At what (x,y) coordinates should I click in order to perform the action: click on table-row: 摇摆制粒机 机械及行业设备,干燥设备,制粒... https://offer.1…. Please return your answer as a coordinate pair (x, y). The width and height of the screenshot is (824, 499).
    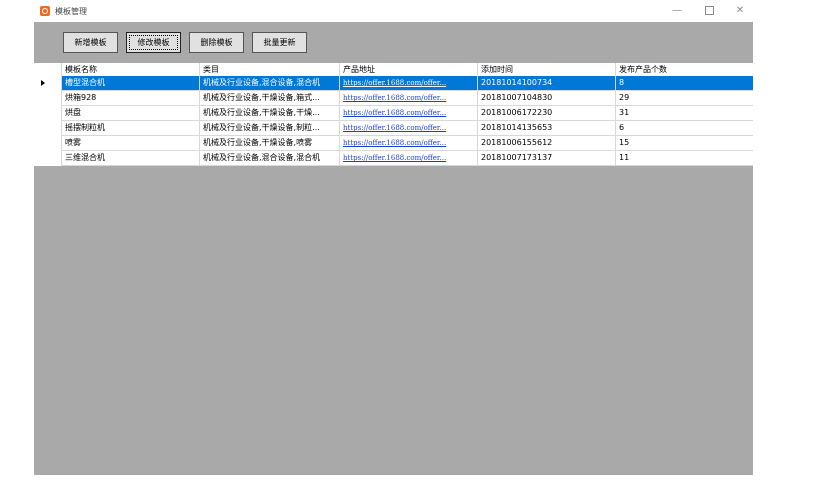
    Looking at the image, I should click on (393, 128).